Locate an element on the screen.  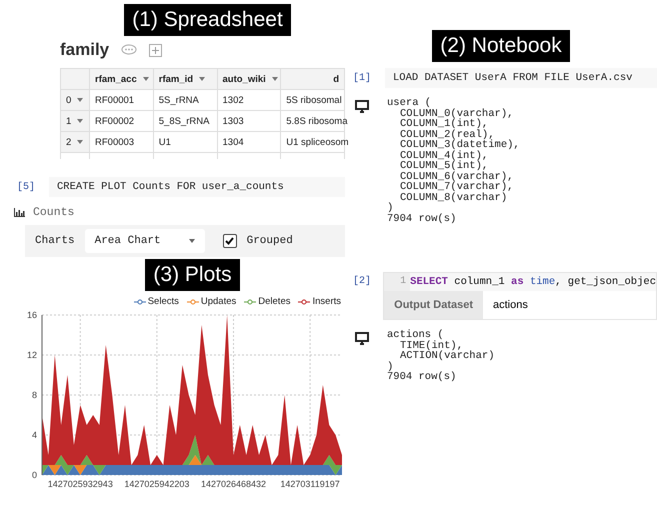
x-tick-label: 1427026468432 is located at coordinates (233, 484).